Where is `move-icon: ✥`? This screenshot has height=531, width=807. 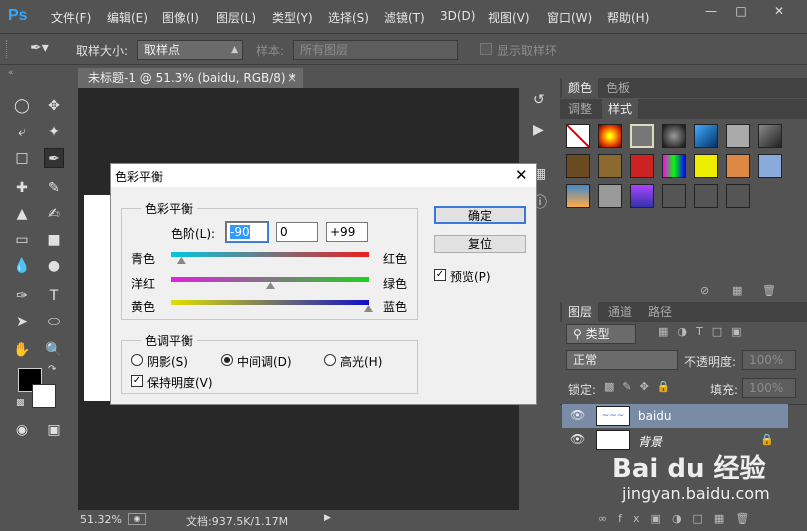 move-icon: ✥ is located at coordinates (54, 106).